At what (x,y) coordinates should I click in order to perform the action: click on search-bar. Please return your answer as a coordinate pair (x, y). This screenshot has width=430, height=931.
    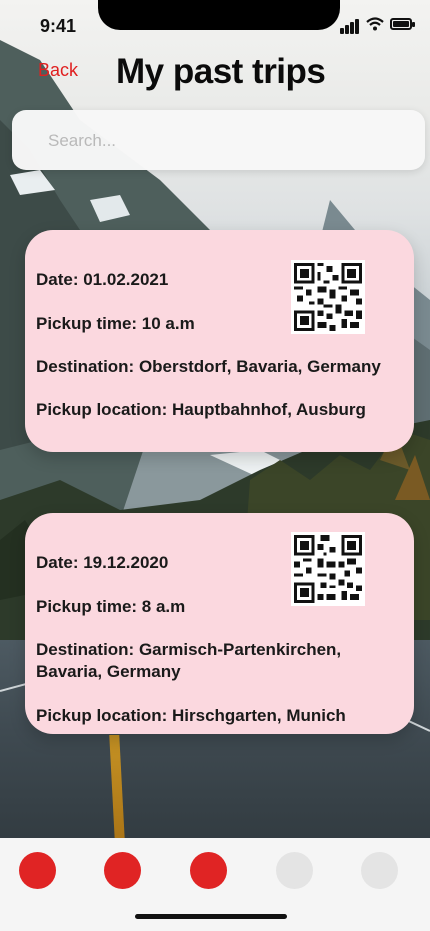
    Looking at the image, I should click on (218, 140).